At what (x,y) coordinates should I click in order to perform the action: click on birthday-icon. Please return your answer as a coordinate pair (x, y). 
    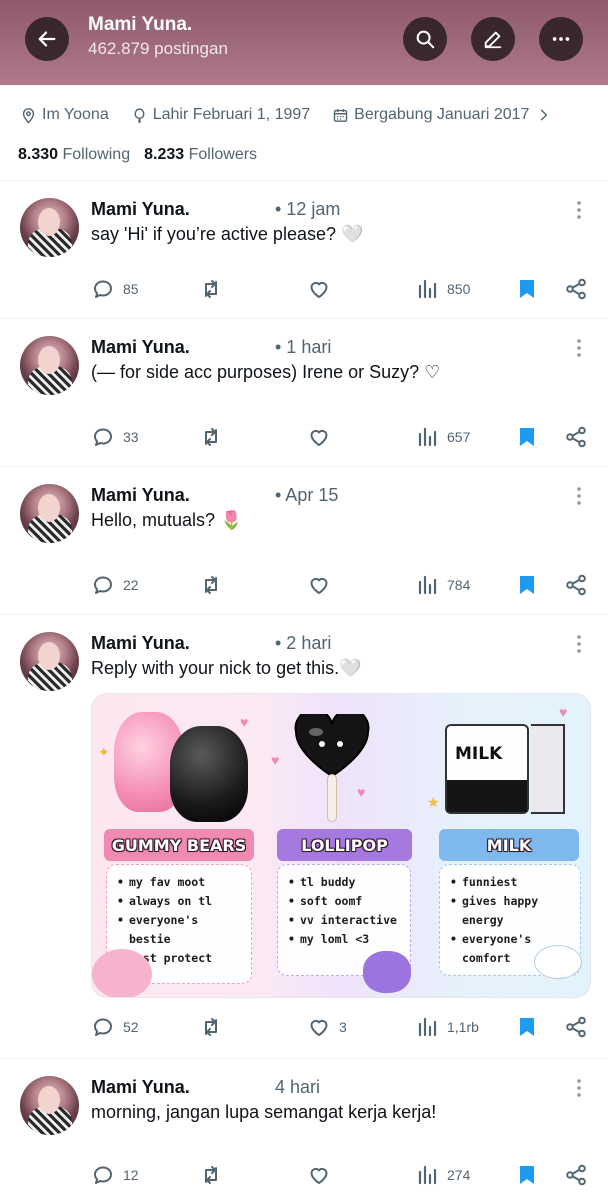
    Looking at the image, I should click on (139, 115).